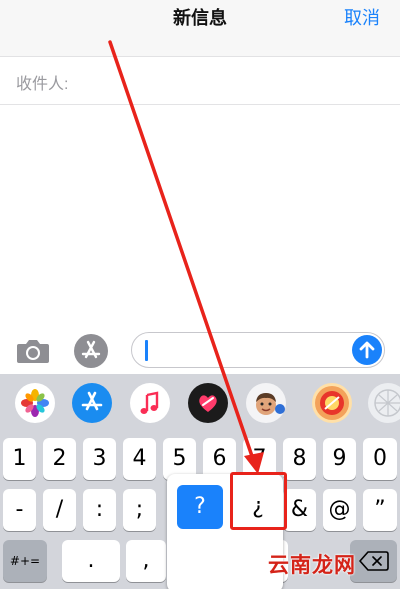 The image size is (400, 589). Describe the element at coordinates (42, 84) in the screenshot. I see `recipient-label: 收件人:` at that location.